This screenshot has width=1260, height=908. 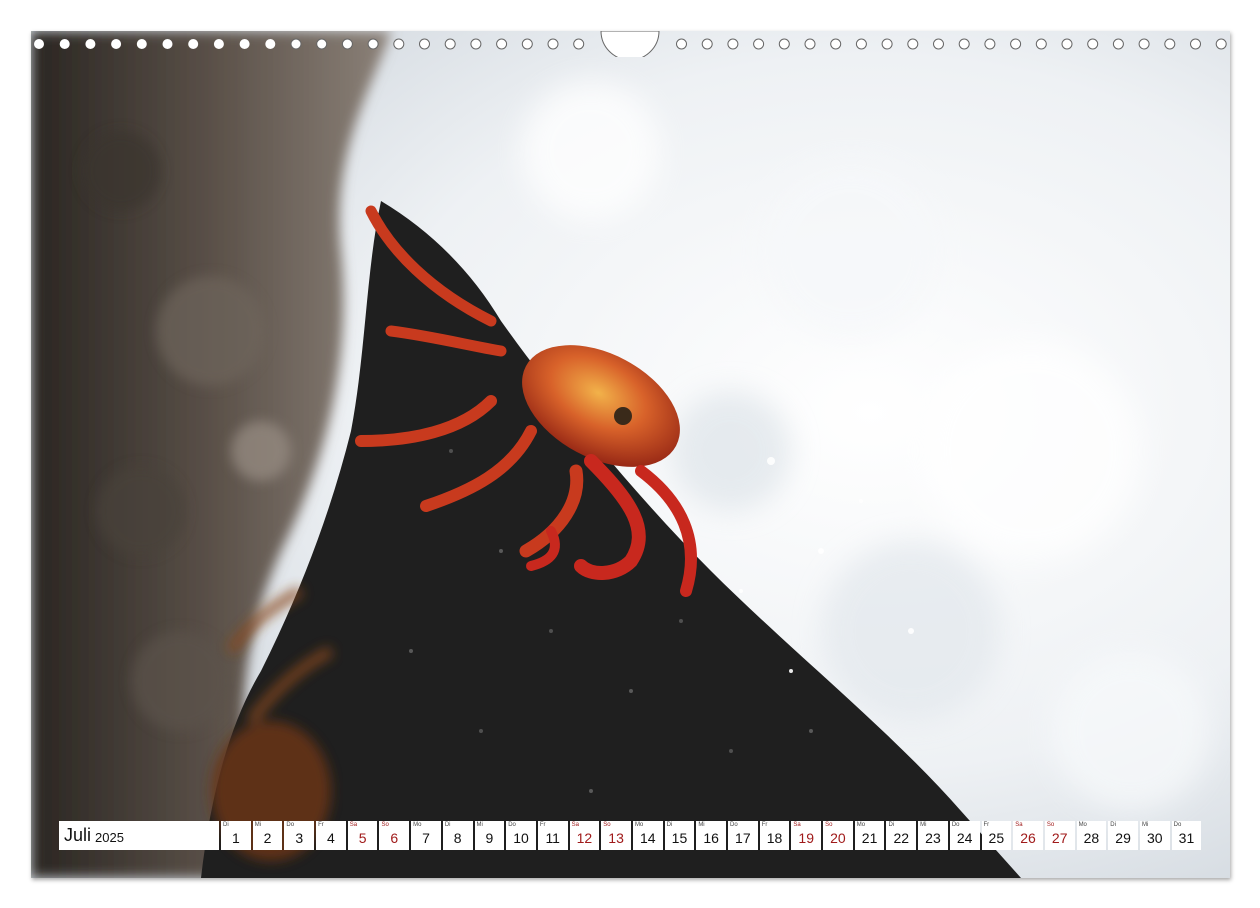 I want to click on day-number: 6, so click(x=394, y=838).